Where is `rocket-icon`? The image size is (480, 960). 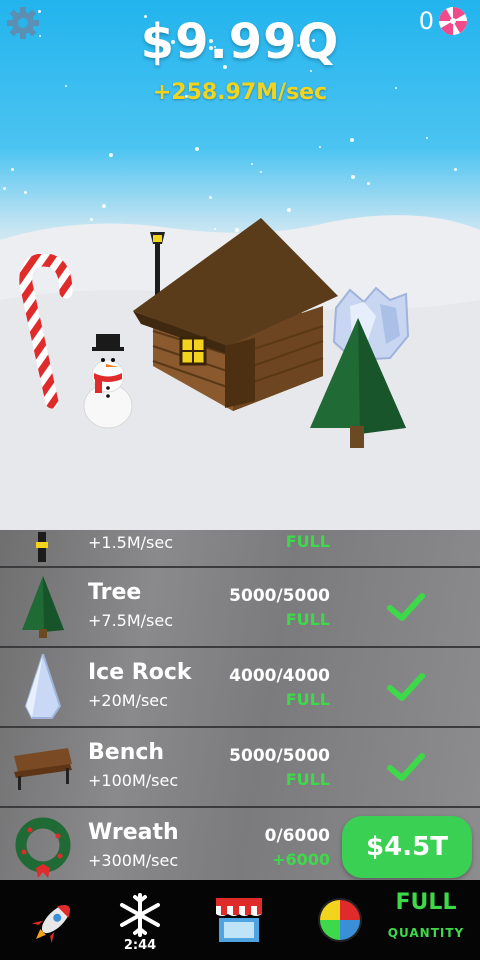
rocket-icon is located at coordinates (53, 922).